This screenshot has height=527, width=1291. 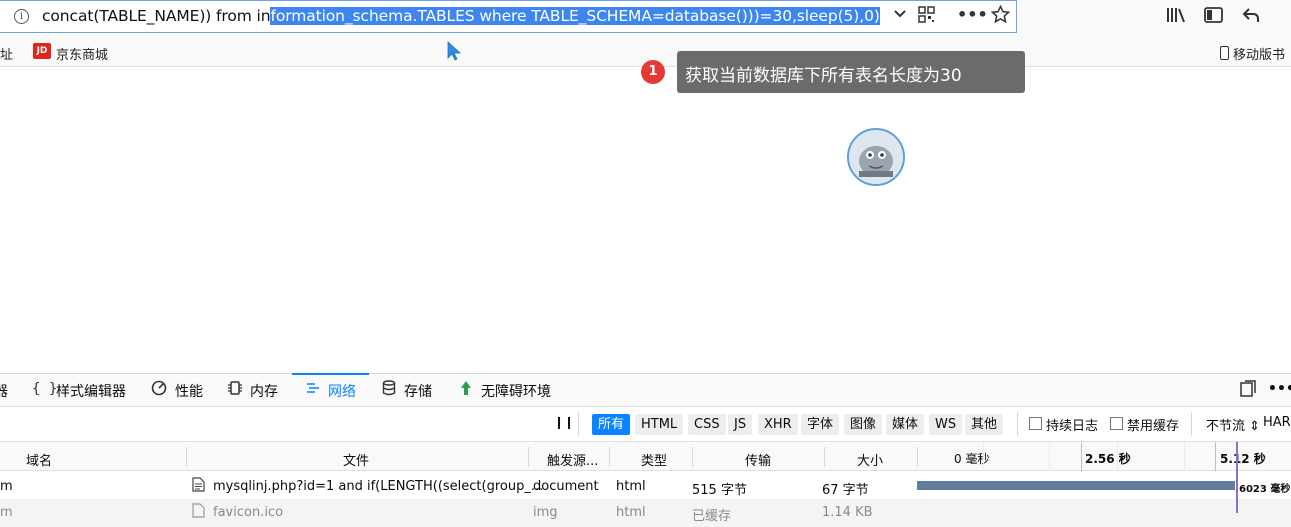 I want to click on annotation-badge: 1, so click(x=653, y=72).